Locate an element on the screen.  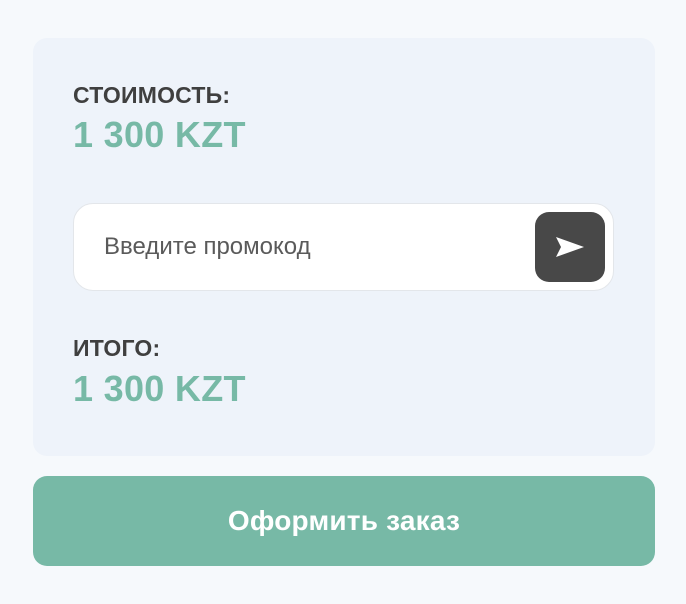
cost-value: 1 300 KZT is located at coordinates (159, 134).